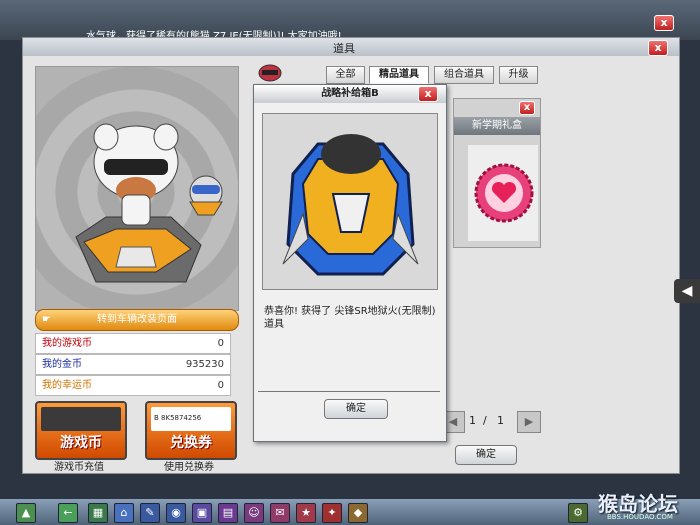  What do you see at coordinates (344, 48) in the screenshot?
I see `item-window-title: 道具` at bounding box center [344, 48].